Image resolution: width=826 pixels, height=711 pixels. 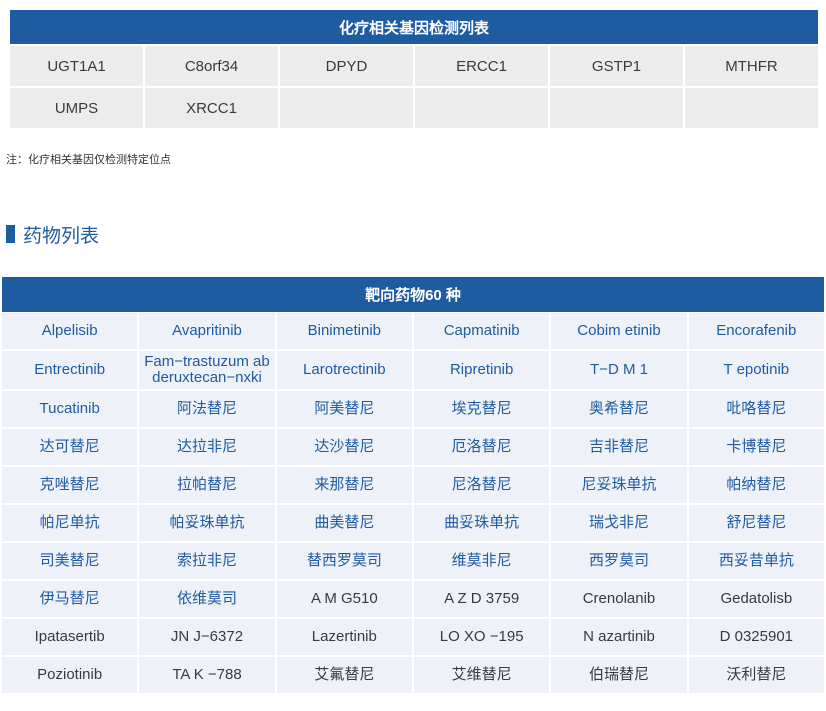 What do you see at coordinates (70, 675) in the screenshot?
I see `drug-cell: Poziotinib` at bounding box center [70, 675].